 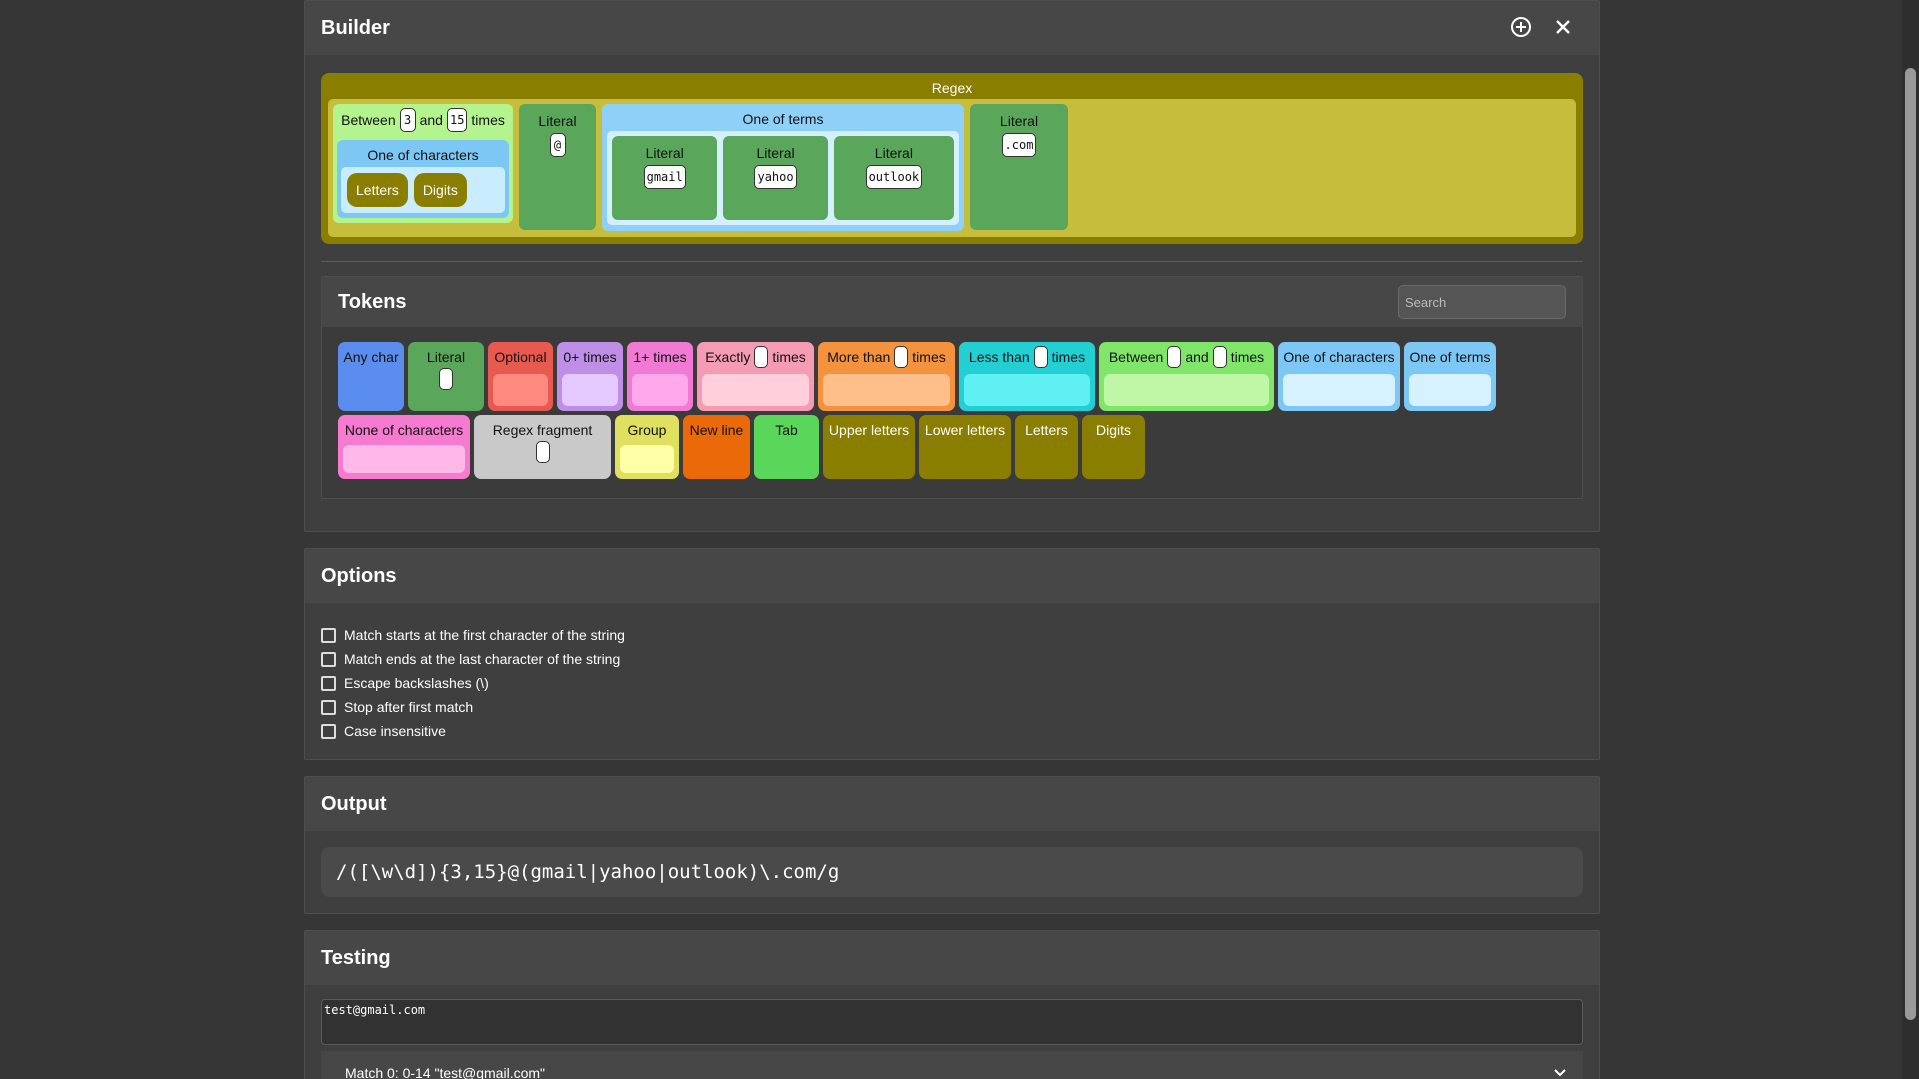 What do you see at coordinates (952, 707) in the screenshot?
I see `option-stop-after-first: Stop after first match` at bounding box center [952, 707].